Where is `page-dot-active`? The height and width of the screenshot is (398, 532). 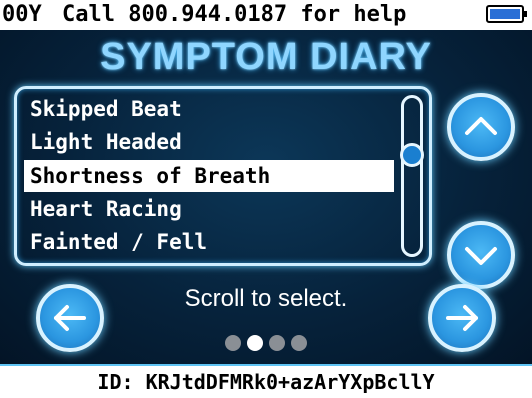 page-dot-active is located at coordinates (255, 343).